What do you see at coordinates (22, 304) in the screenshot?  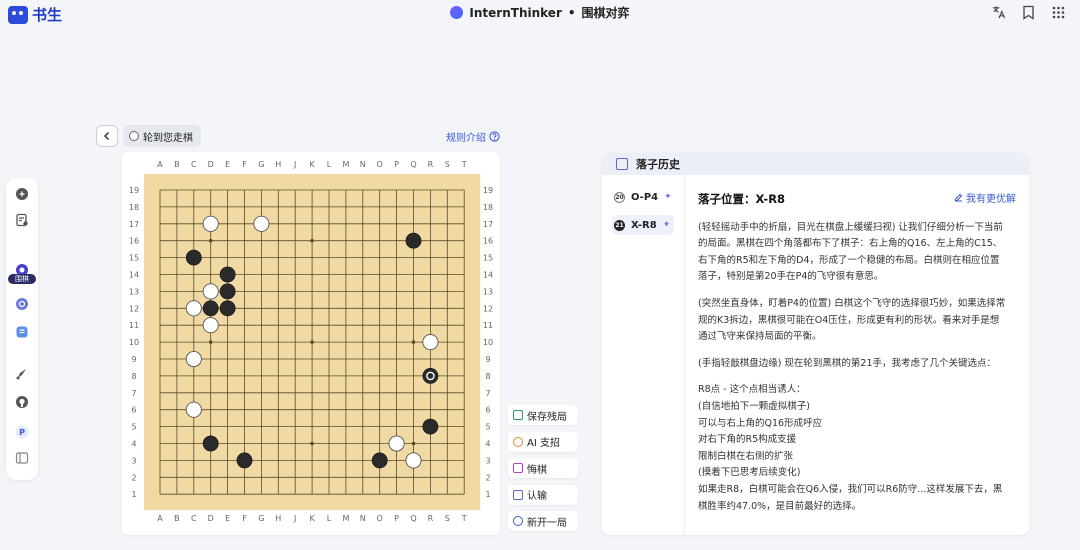 I see `explore-icon` at bounding box center [22, 304].